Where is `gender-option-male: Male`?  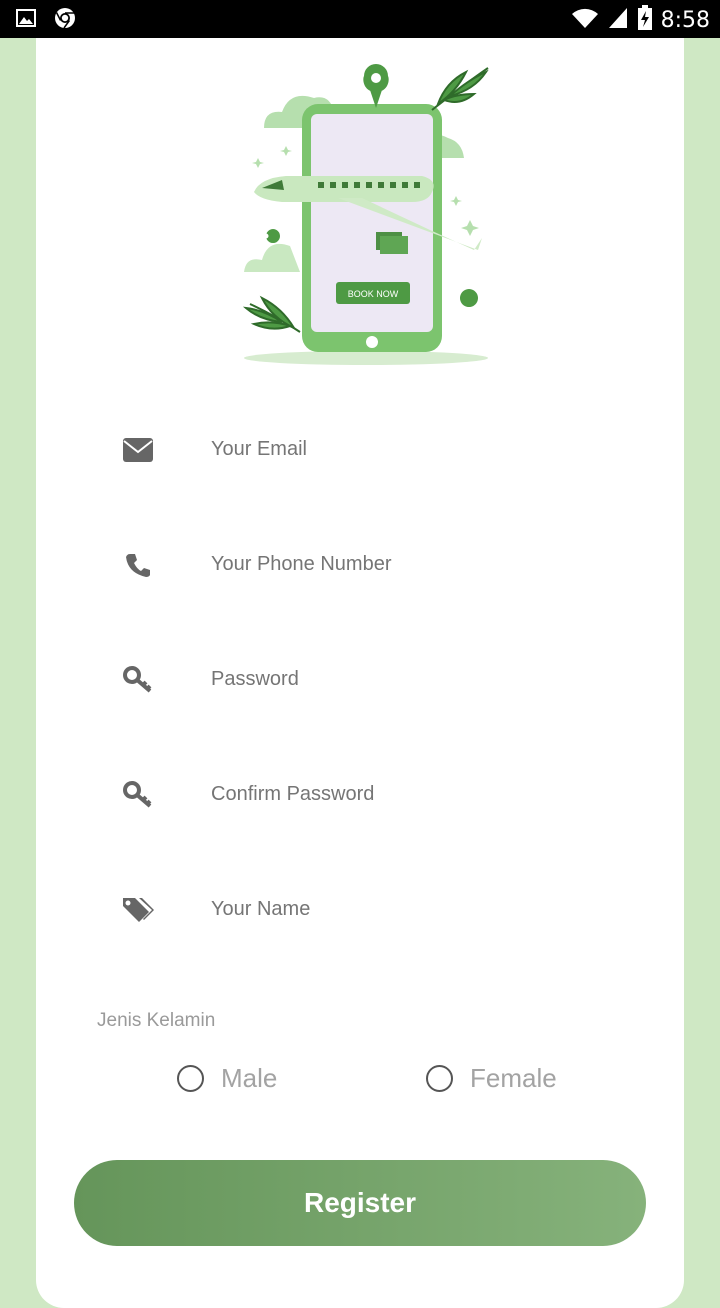 gender-option-male: Male is located at coordinates (227, 1078).